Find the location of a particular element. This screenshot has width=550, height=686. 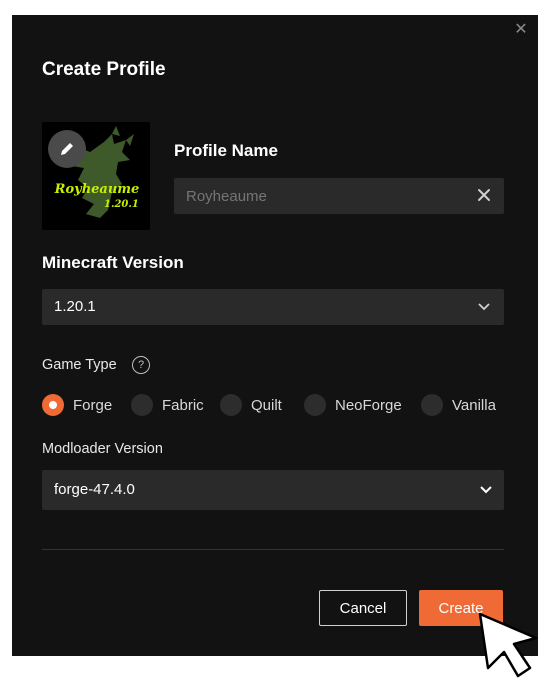

minecraft-version-select: 1.20.1 is located at coordinates (273, 307).